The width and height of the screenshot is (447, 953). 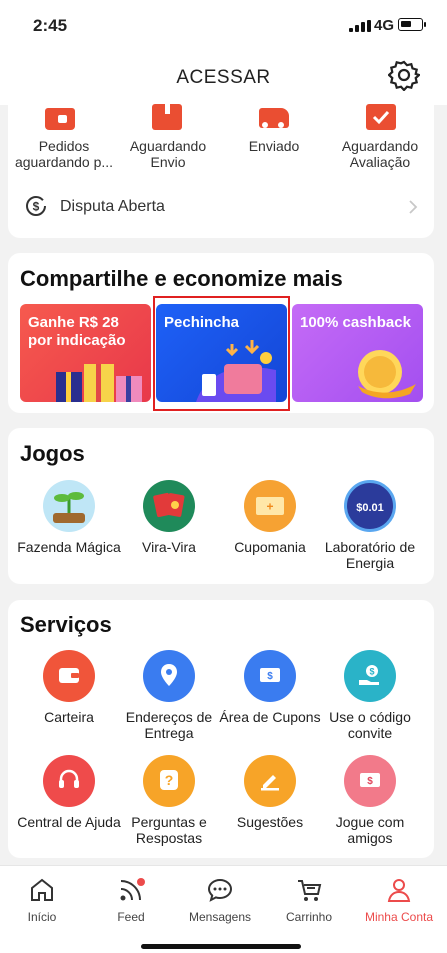 I want to click on promo-cashback-label: 100% cashback, so click(x=355, y=322).